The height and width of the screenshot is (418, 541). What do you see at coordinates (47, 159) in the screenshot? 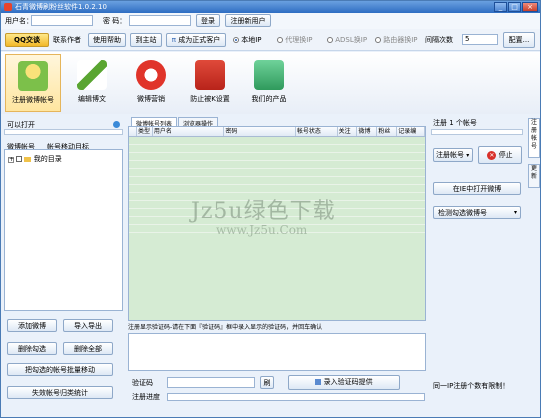
I see `tree-root-label: 我的目录` at bounding box center [47, 159].